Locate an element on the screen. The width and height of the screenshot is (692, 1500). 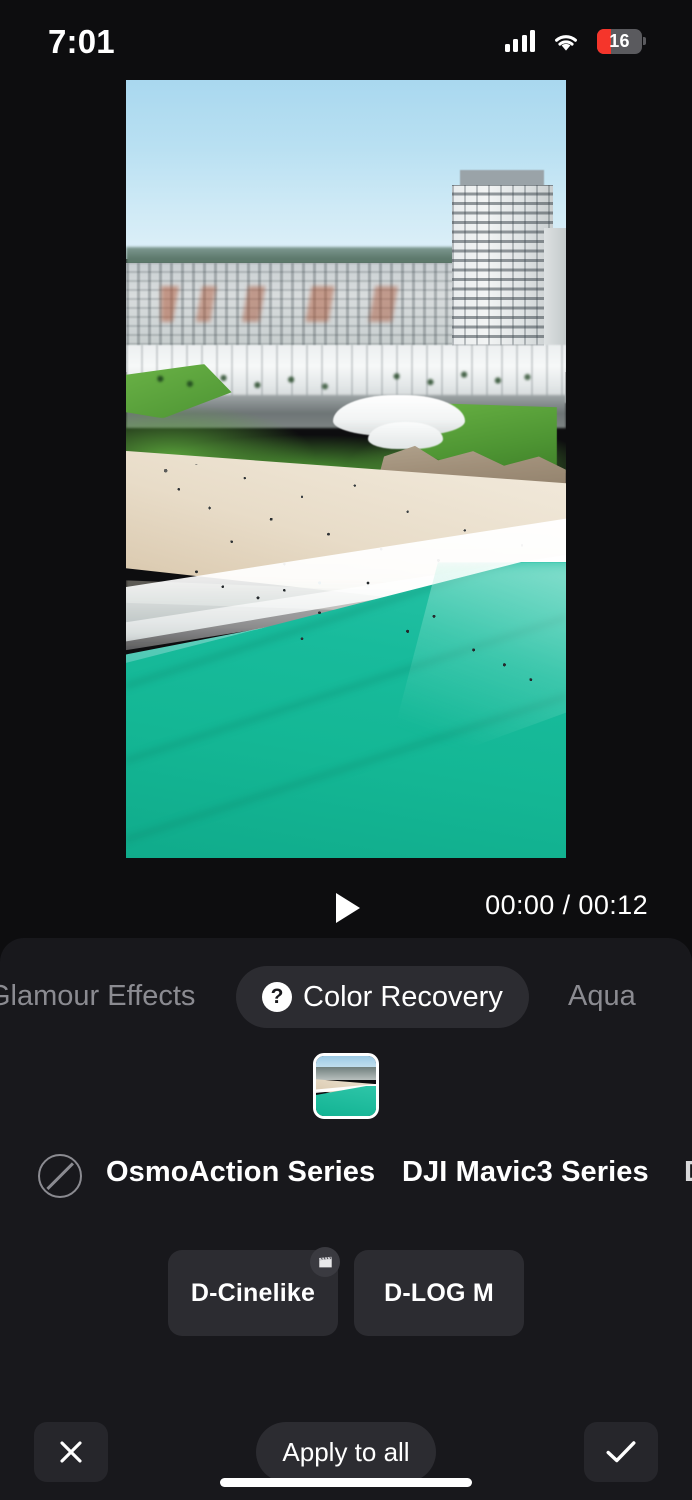
tab-color-recovery: ? Color Recovery is located at coordinates (382, 997).